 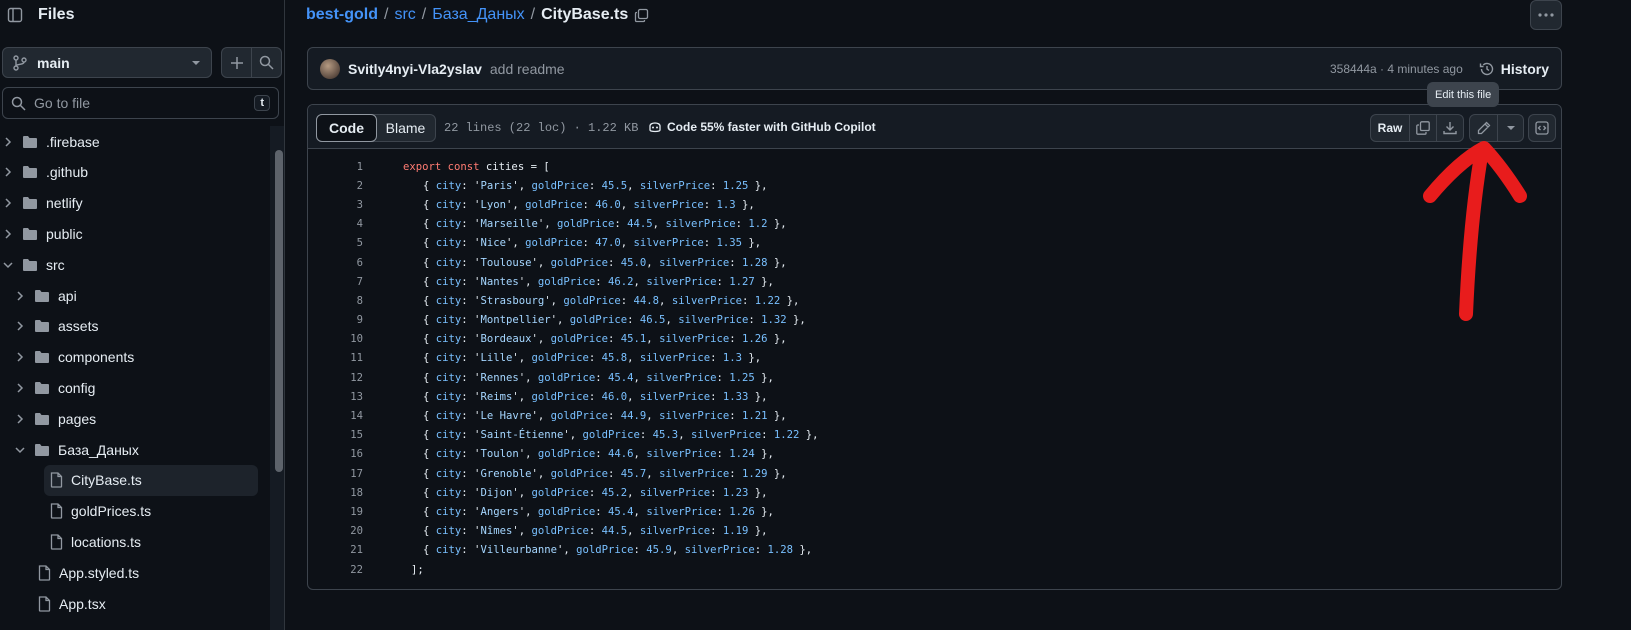 I want to click on go-to-file-input: Go to file t, so click(x=140, y=103).